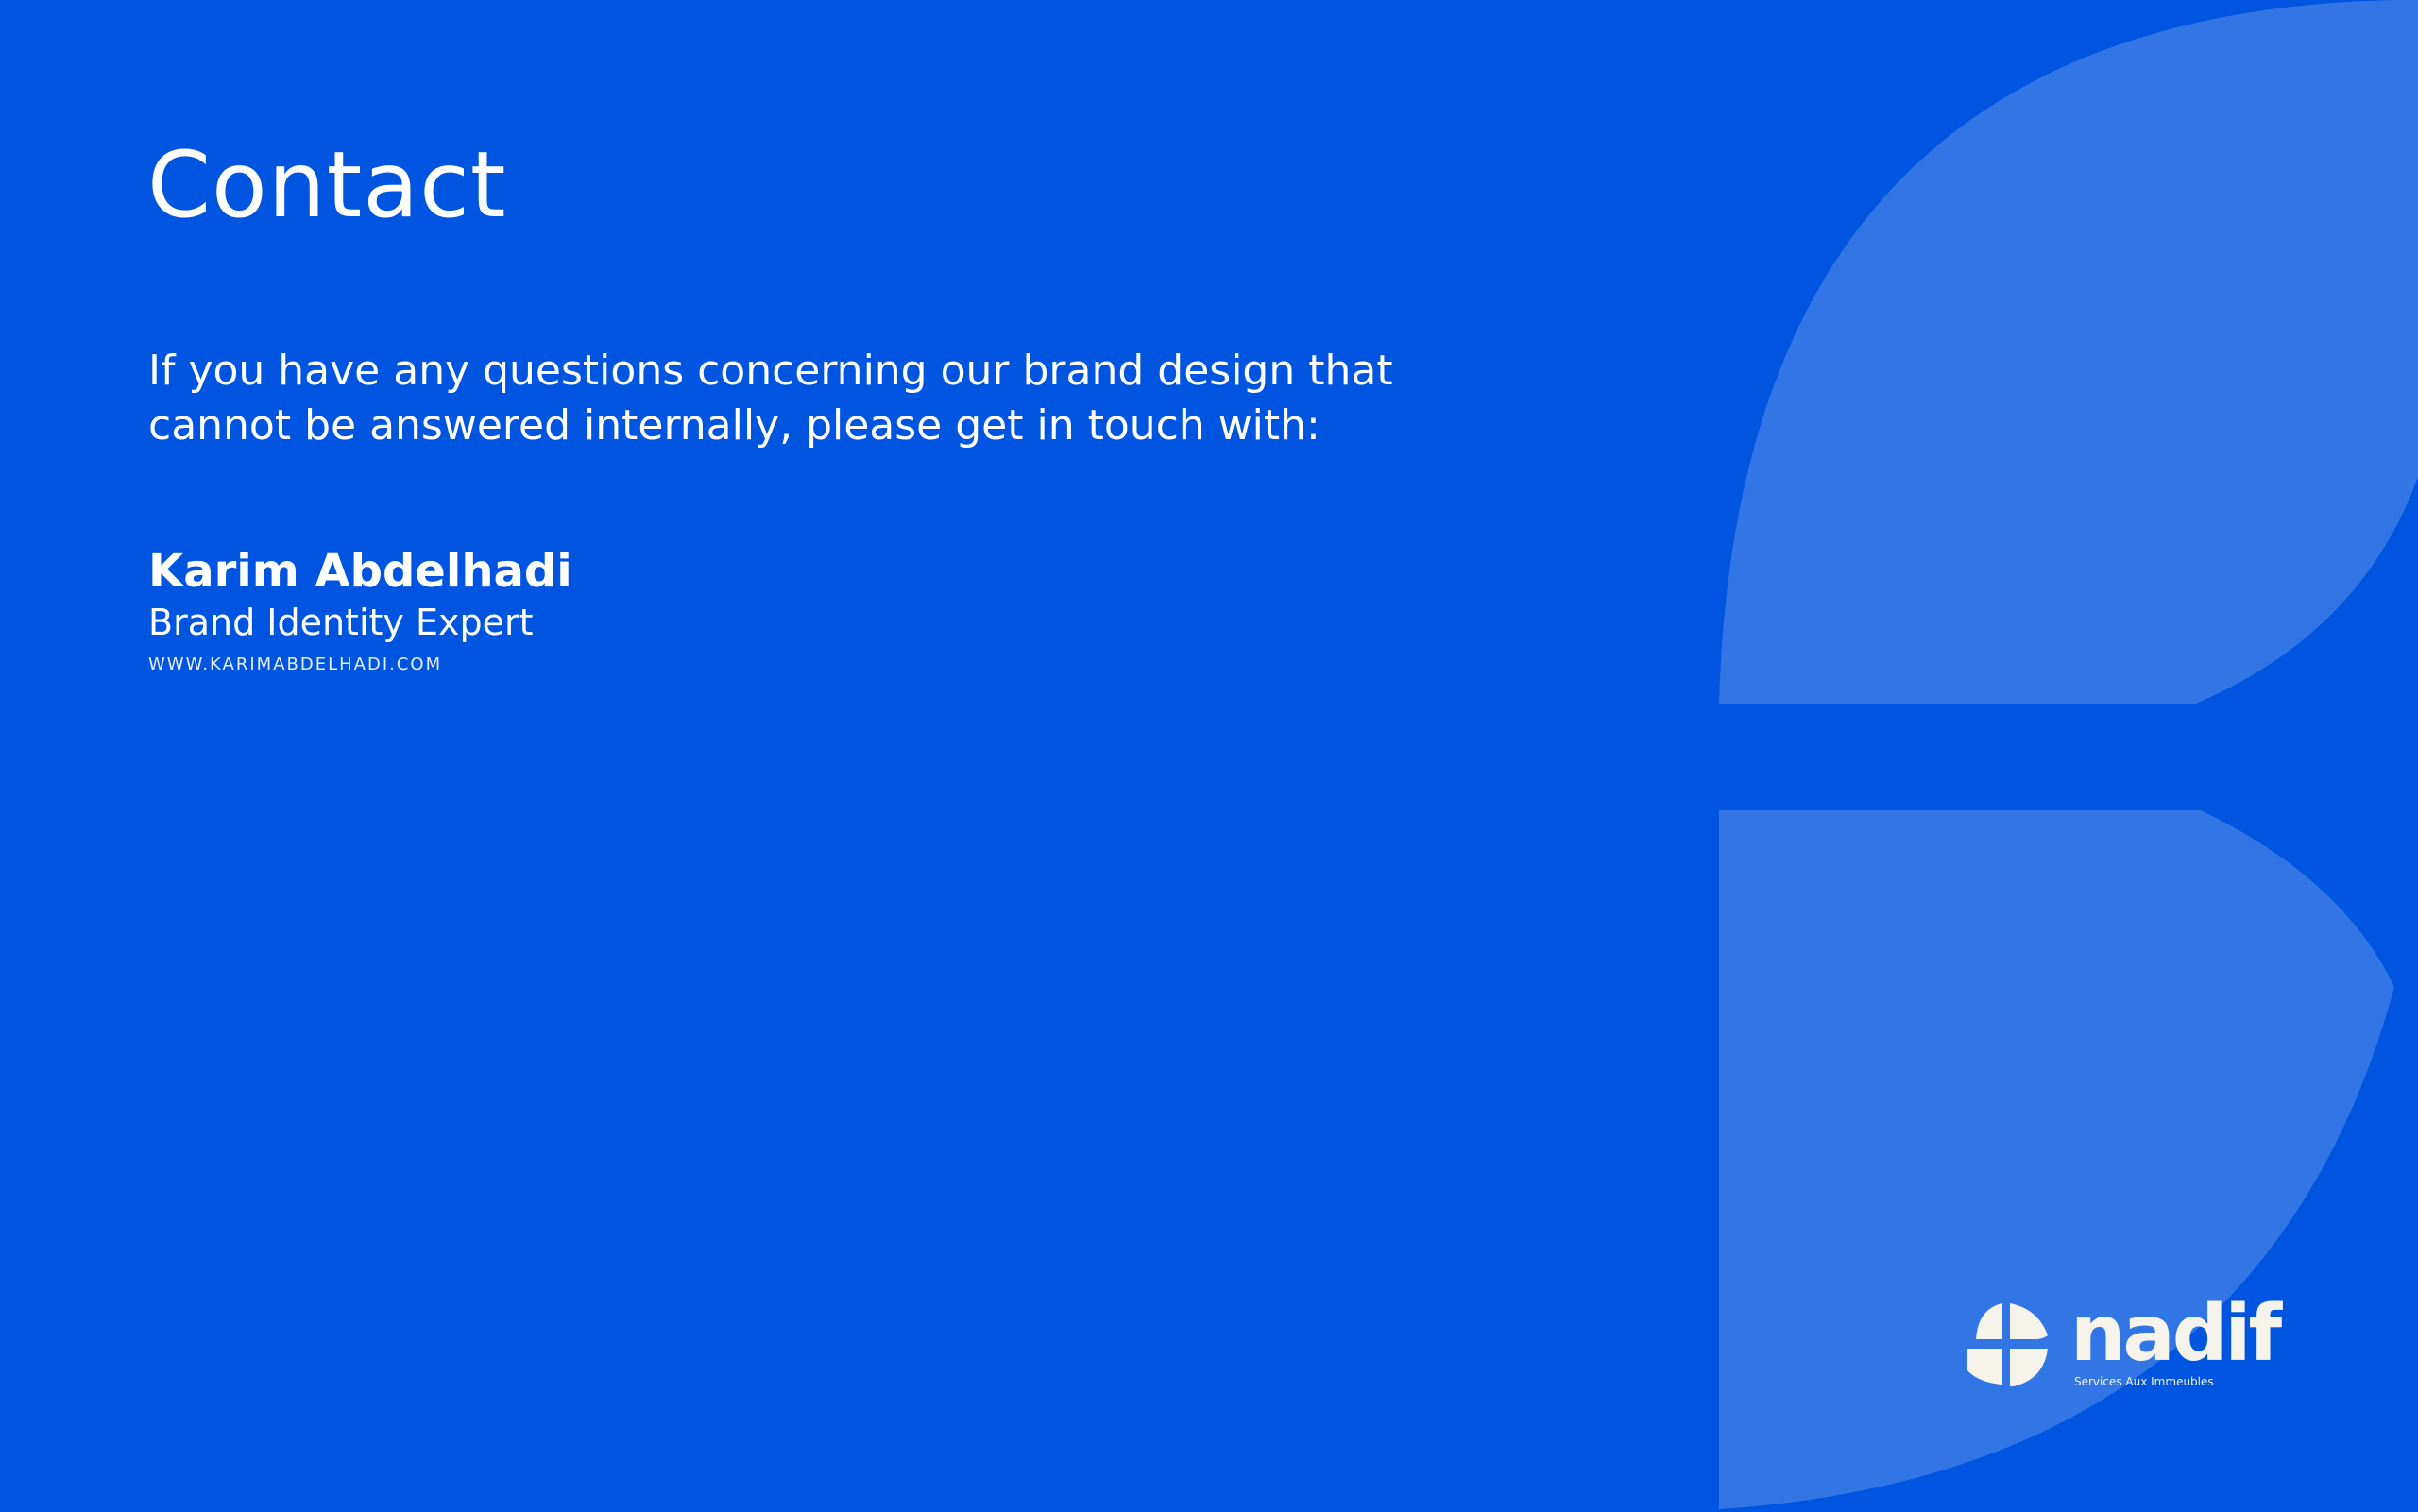 This screenshot has width=2418, height=1512. Describe the element at coordinates (2056, 1160) in the screenshot. I see `lower-leaf-shape` at that location.